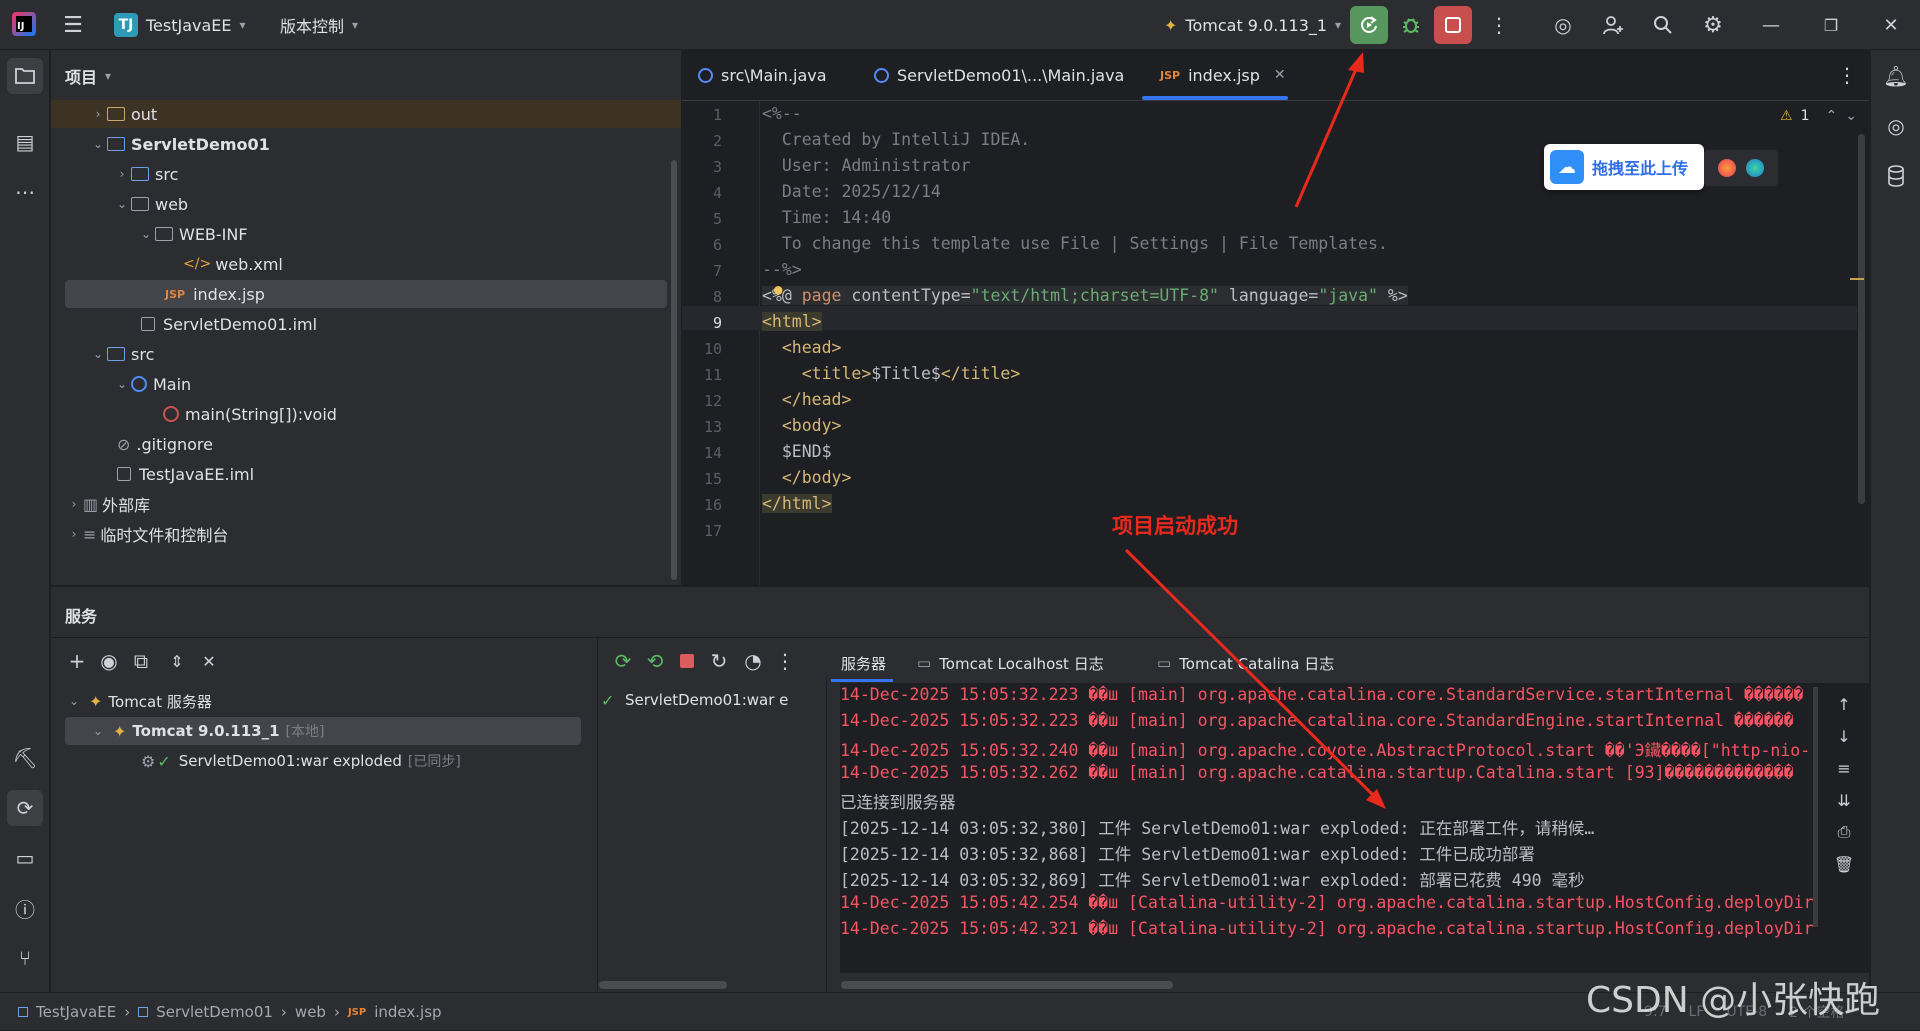 The image size is (1920, 1031). I want to click on edge-icon, so click(1755, 168).